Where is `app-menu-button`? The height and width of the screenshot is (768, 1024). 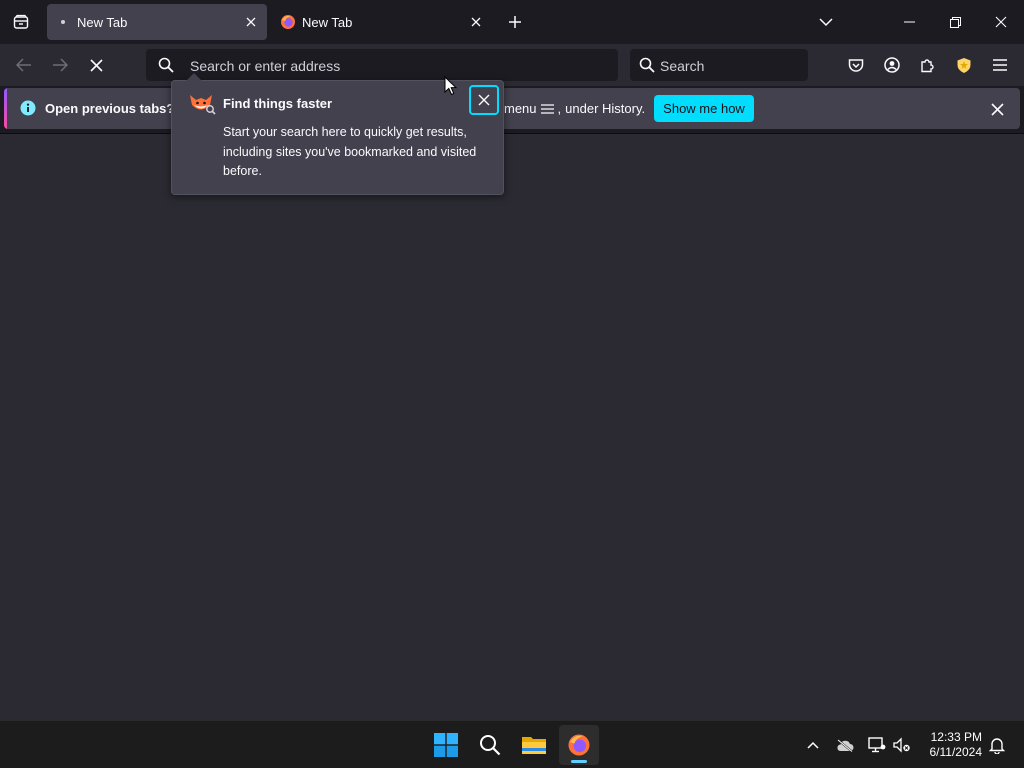
app-menu-button is located at coordinates (1000, 65).